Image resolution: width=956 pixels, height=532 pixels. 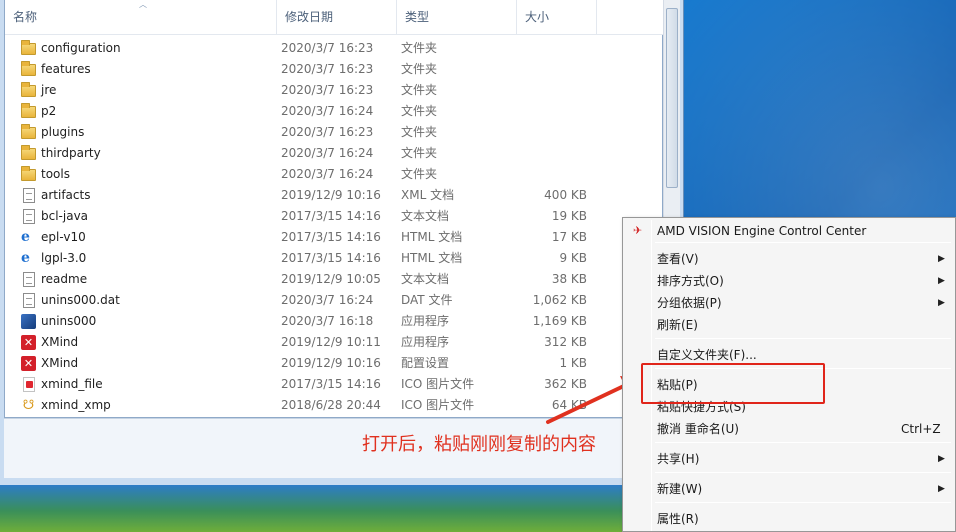 What do you see at coordinates (428, 195) in the screenshot?
I see `file-type: XML 文档` at bounding box center [428, 195].